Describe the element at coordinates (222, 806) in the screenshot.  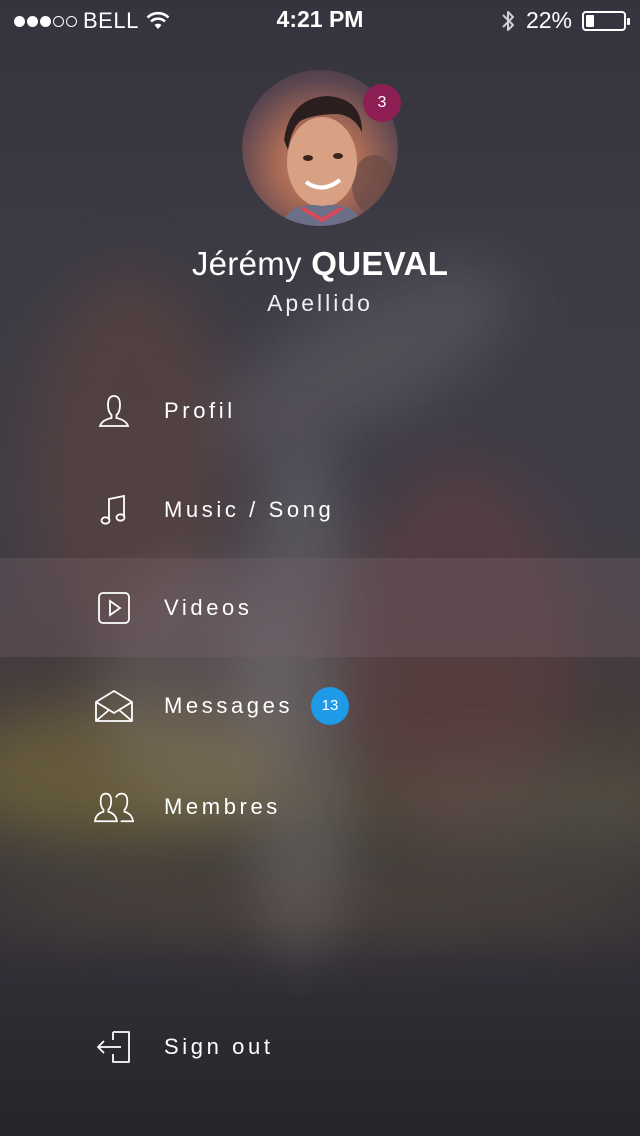
I see `menu-item-label: Membres` at that location.